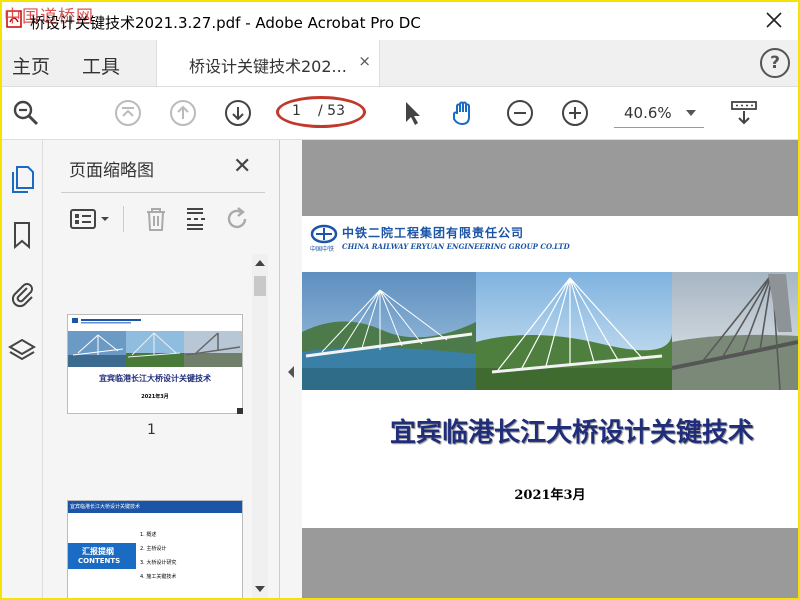  What do you see at coordinates (155, 378) in the screenshot?
I see `thumbnail-1-title: 宜宾临港长江大桥设计关键技术` at bounding box center [155, 378].